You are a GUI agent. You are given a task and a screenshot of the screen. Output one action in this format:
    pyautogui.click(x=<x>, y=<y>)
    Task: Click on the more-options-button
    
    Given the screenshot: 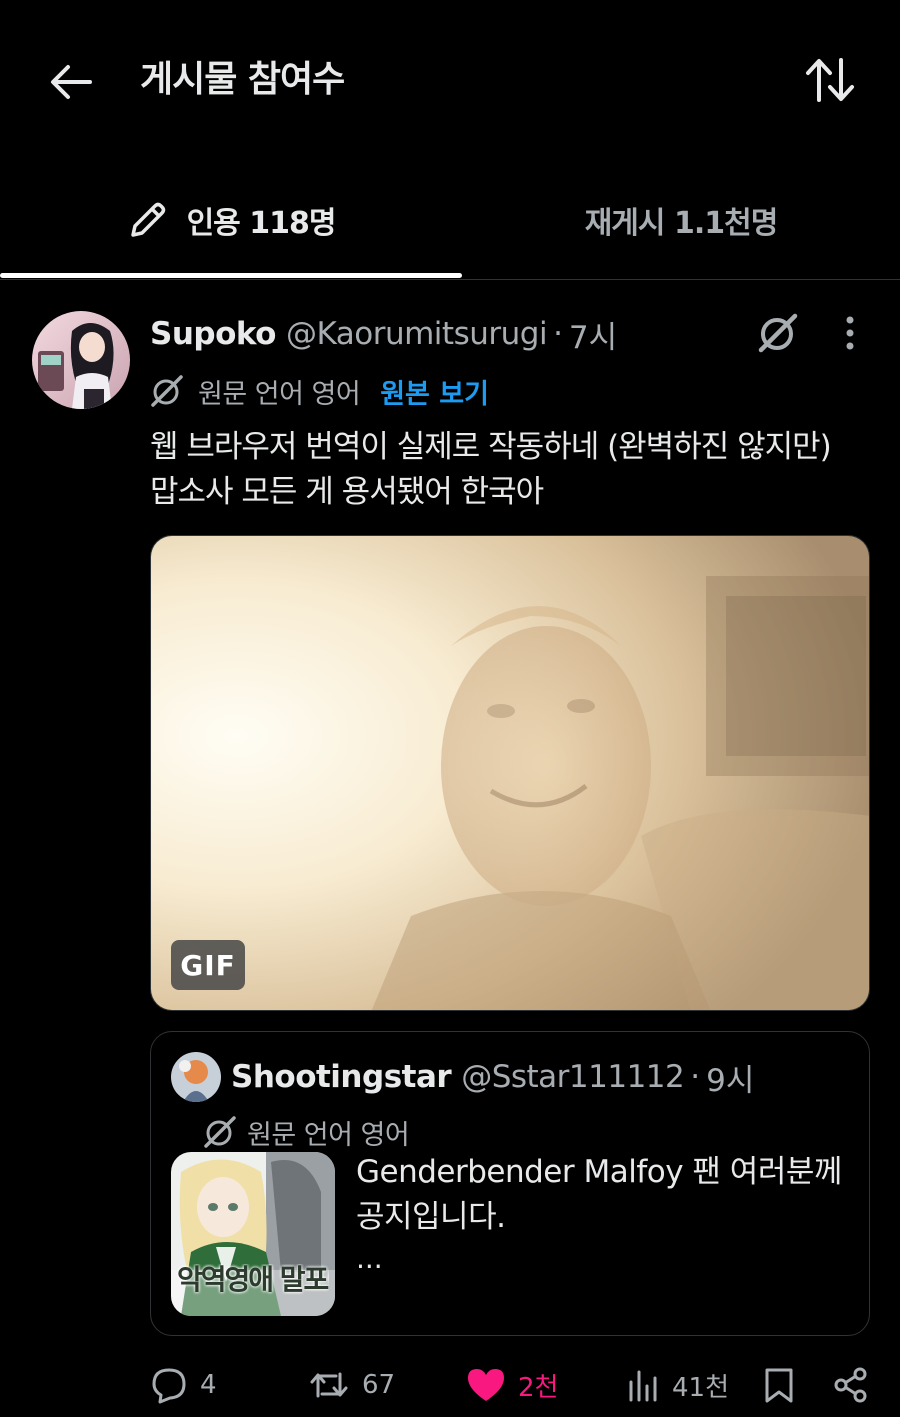 What is the action you would take?
    pyautogui.click(x=850, y=333)
    